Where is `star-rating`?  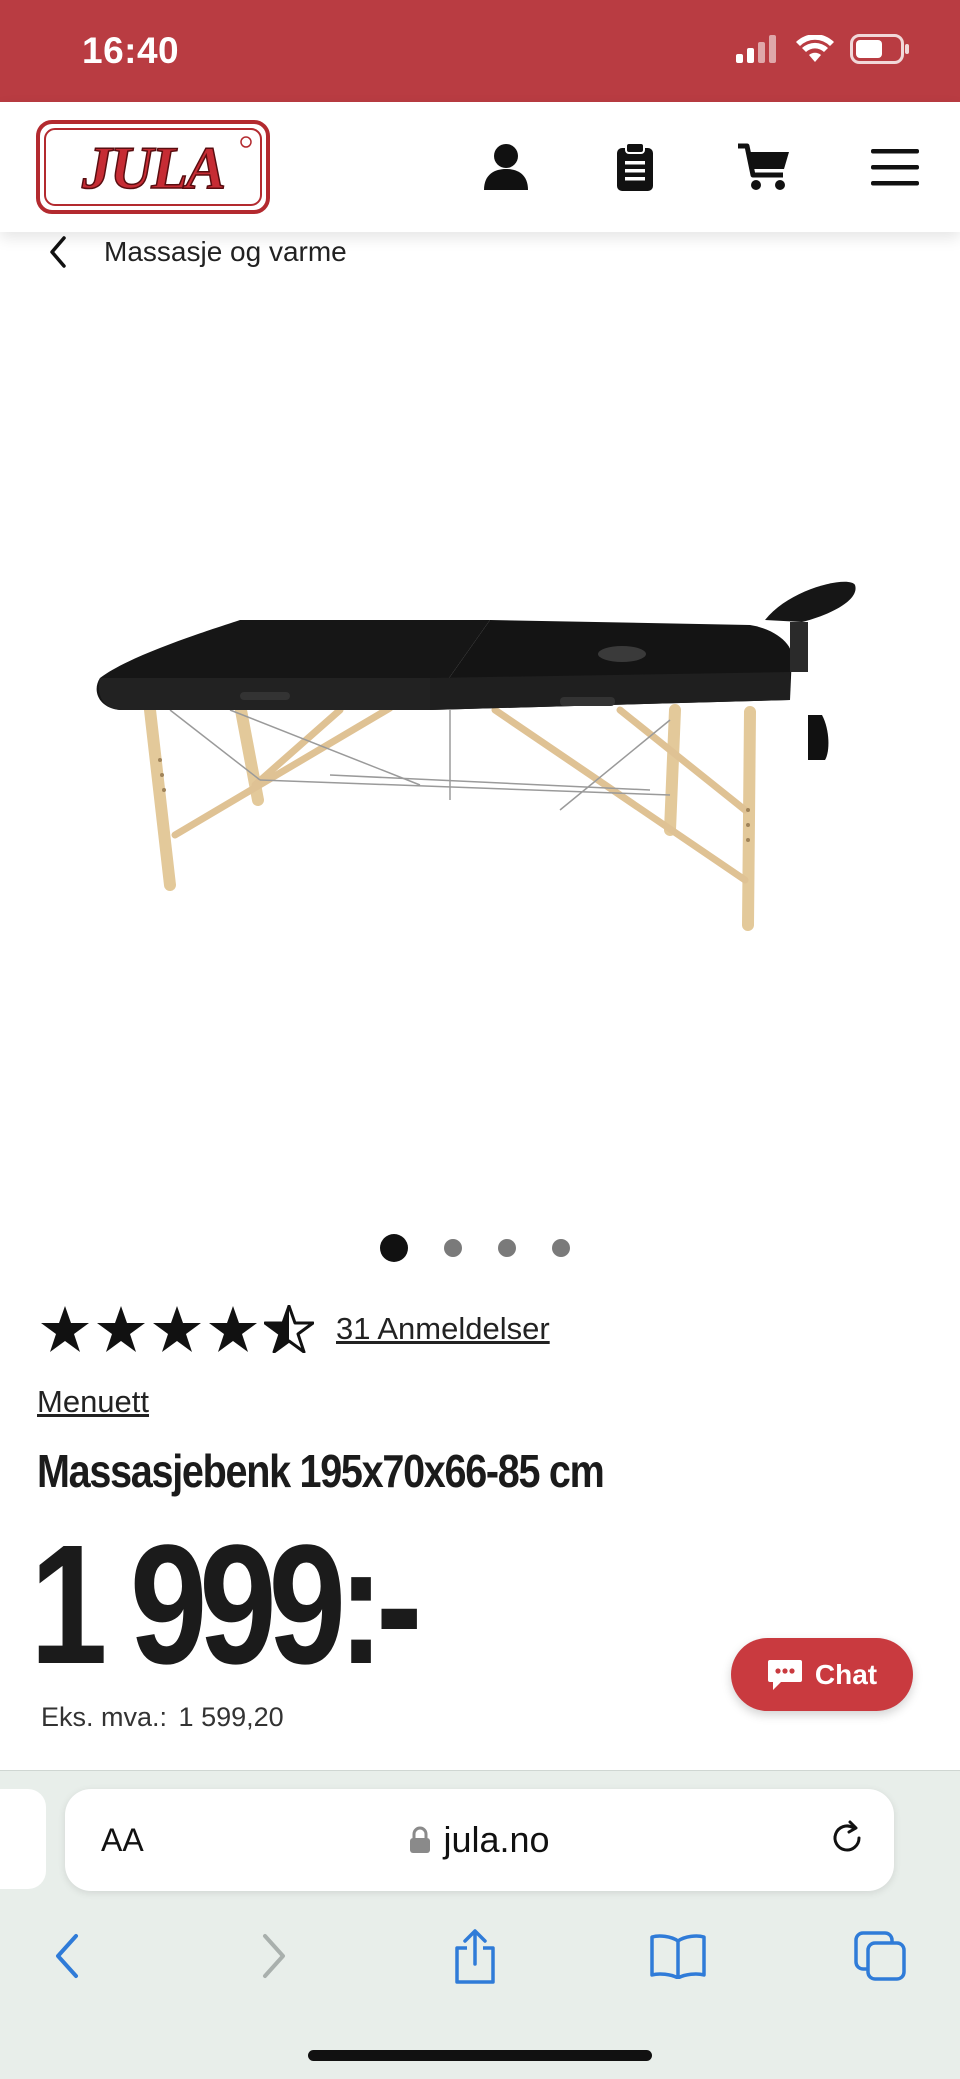
star-rating is located at coordinates (177, 1329).